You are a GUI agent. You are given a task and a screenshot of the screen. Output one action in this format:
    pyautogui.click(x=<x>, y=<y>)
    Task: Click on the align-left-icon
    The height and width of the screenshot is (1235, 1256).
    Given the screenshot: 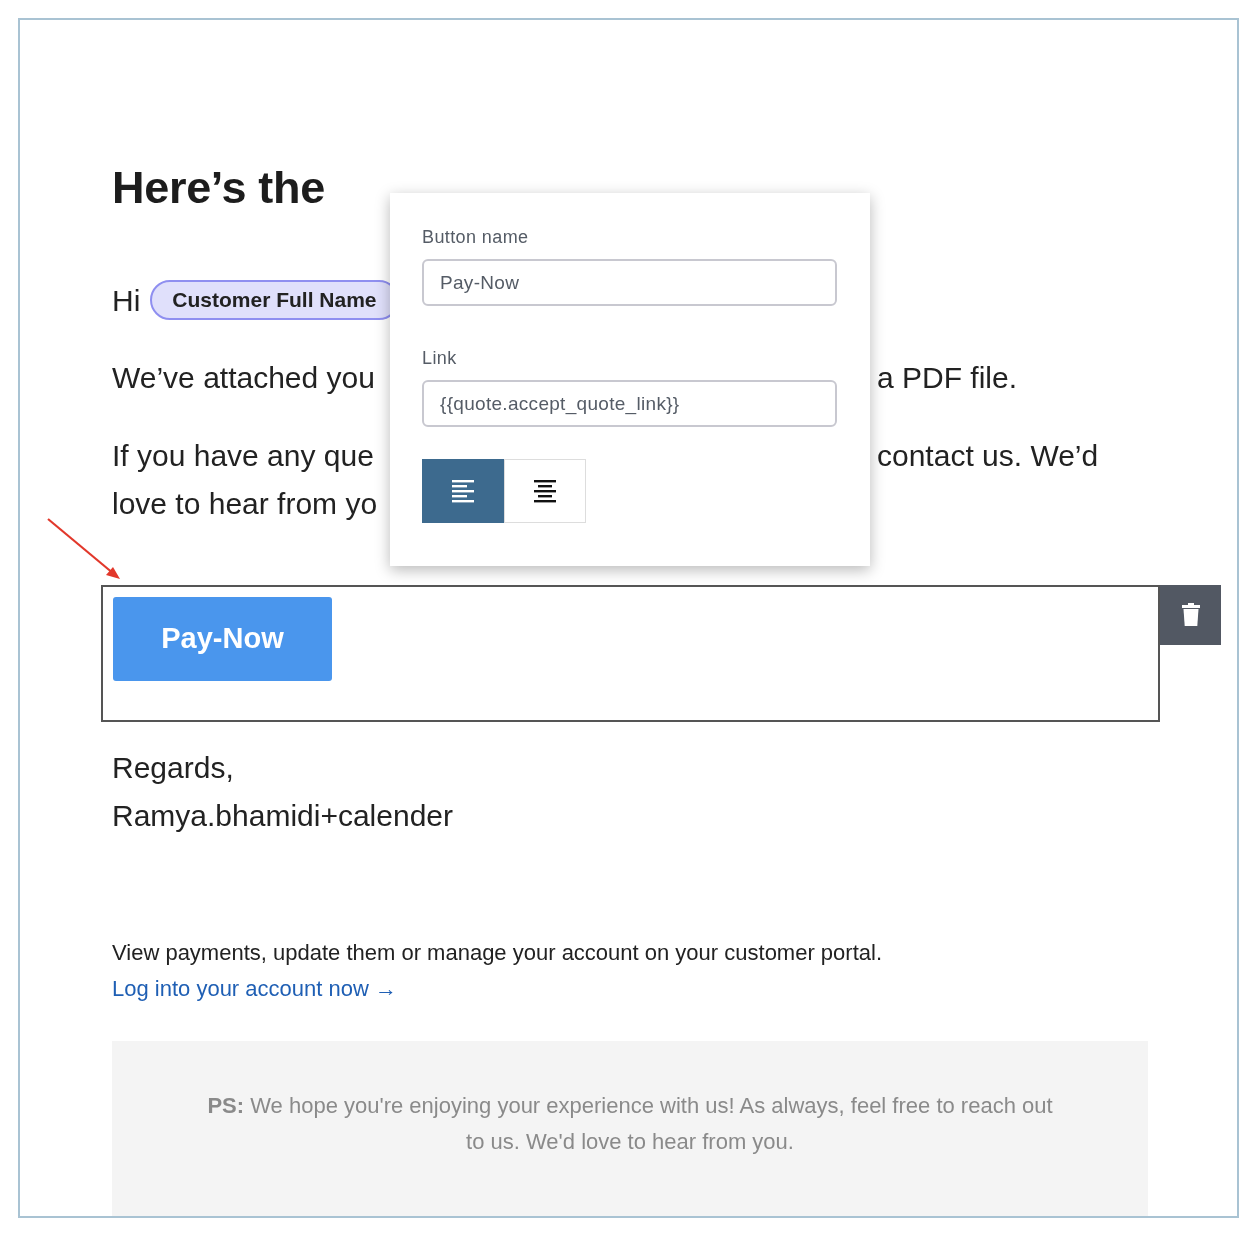 What is the action you would take?
    pyautogui.click(x=463, y=491)
    